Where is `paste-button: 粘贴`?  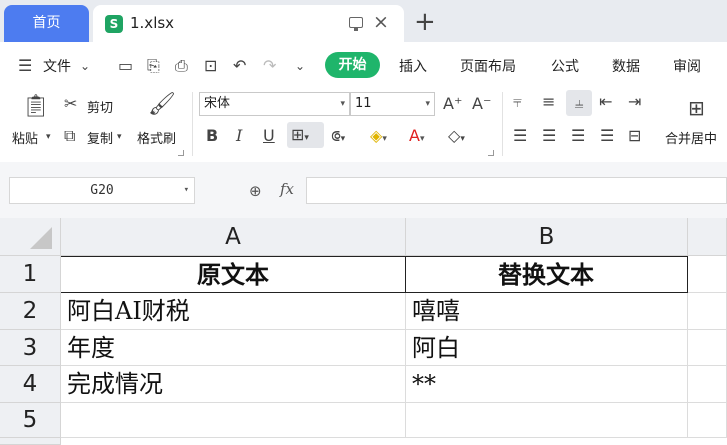
paste-button: 粘贴 is located at coordinates (25, 137).